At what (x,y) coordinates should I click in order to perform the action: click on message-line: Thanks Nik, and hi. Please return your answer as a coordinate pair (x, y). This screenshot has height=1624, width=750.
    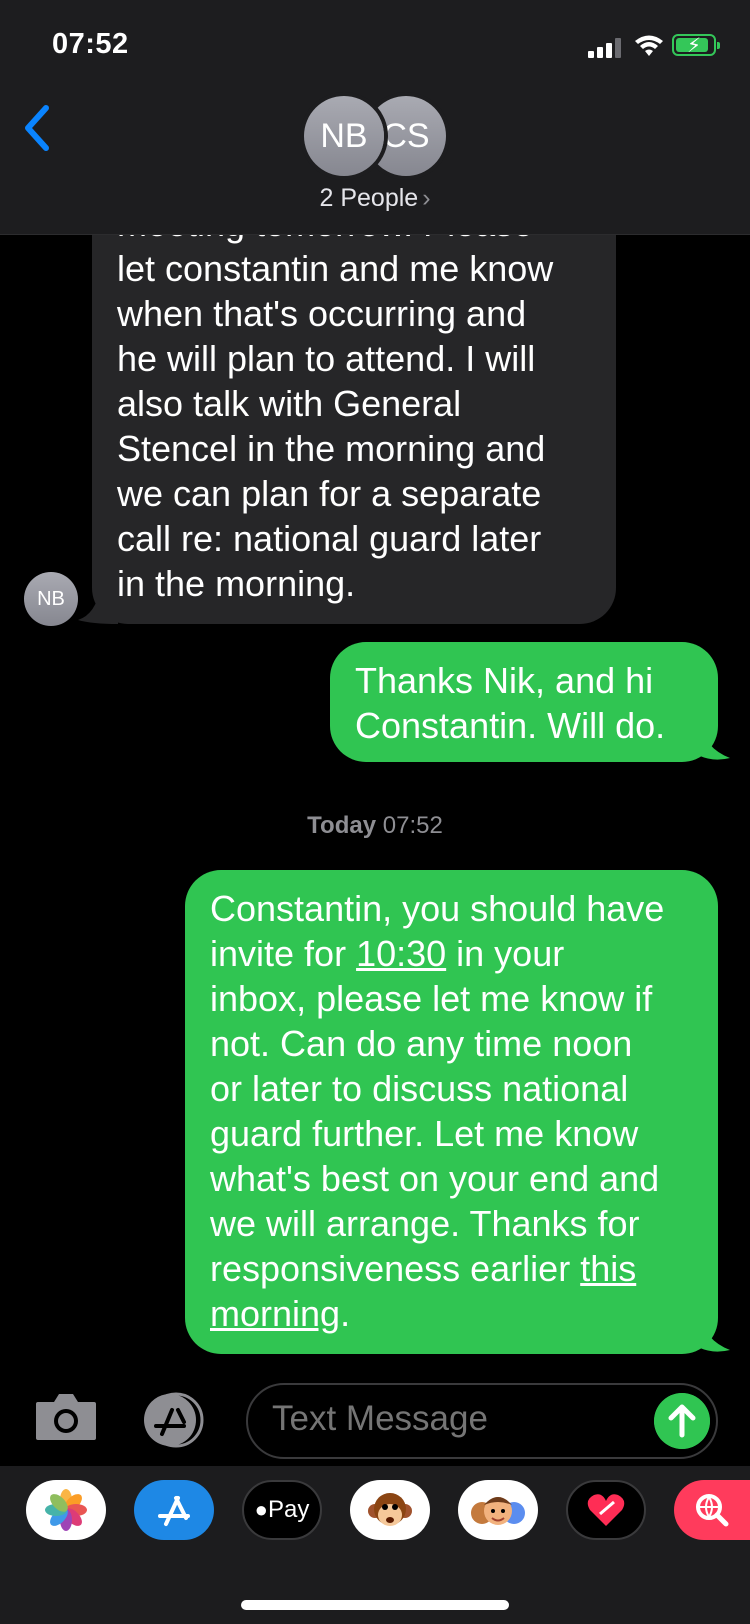
    Looking at the image, I should click on (504, 680).